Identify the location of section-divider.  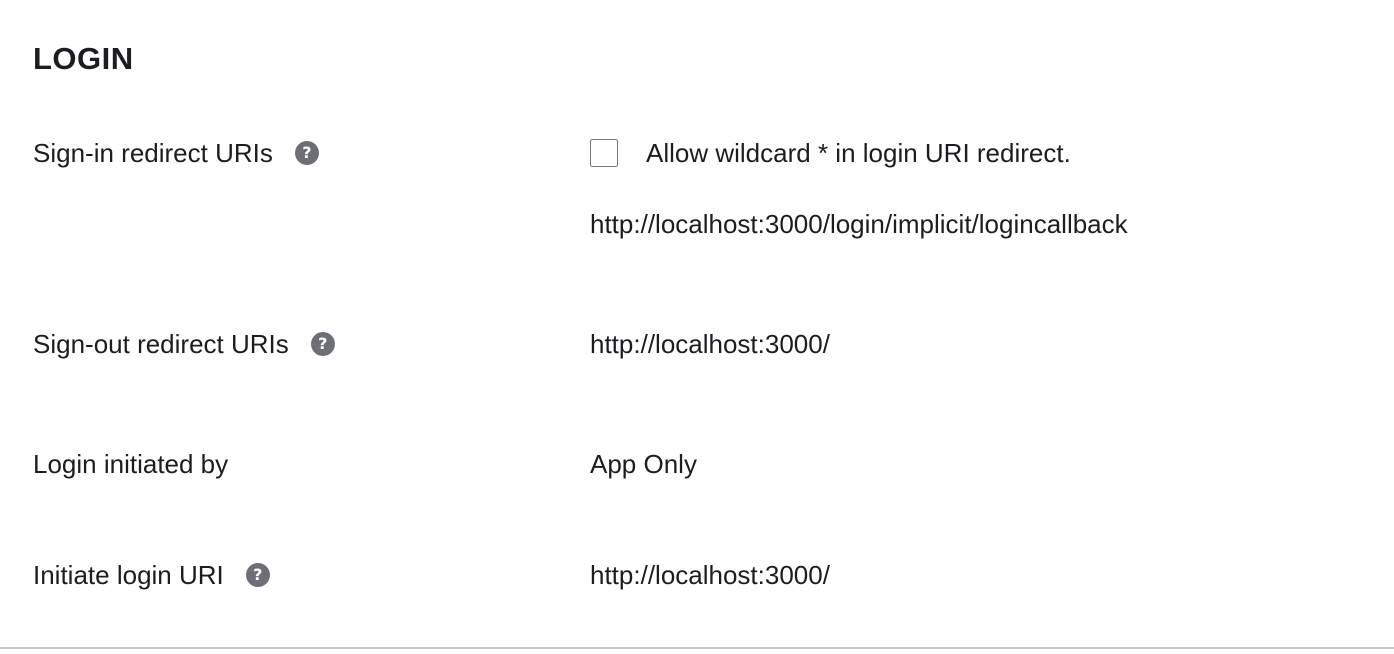
(697, 648).